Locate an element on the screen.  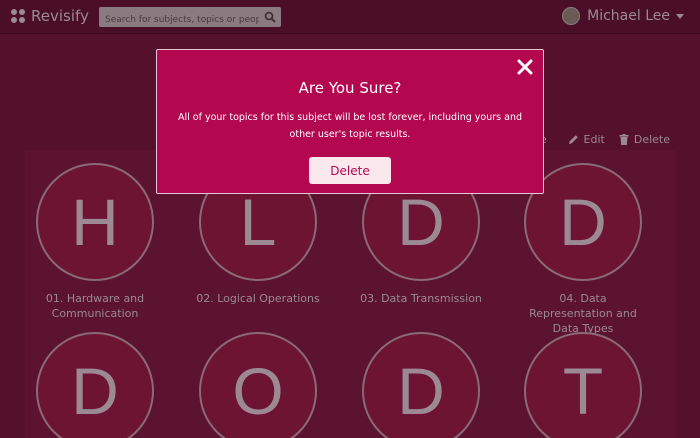
topic-letter: L is located at coordinates (258, 222).